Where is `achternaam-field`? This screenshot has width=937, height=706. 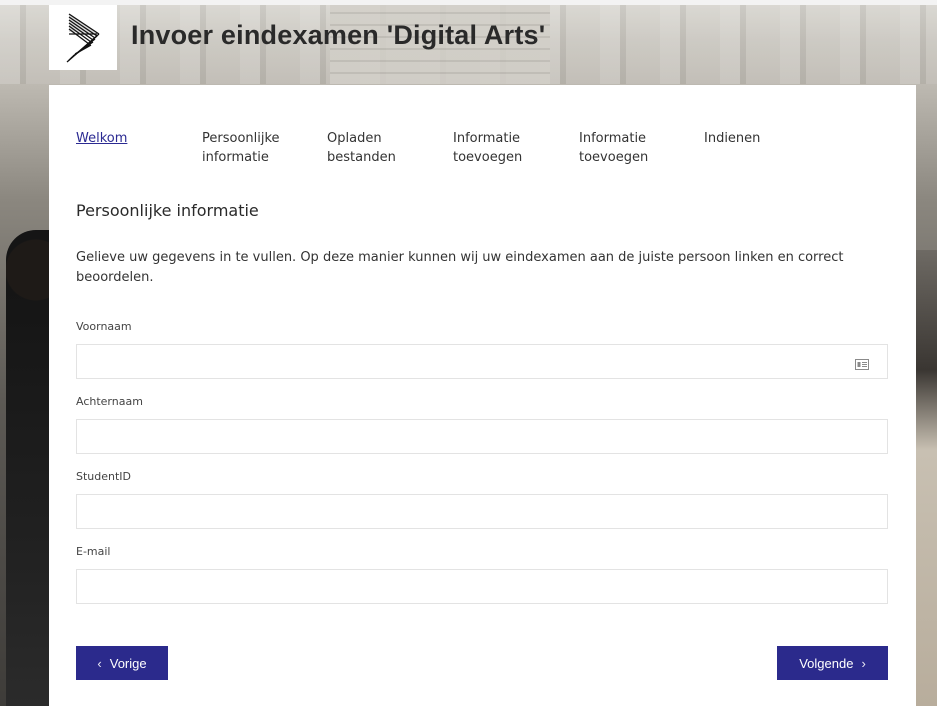
achternaam-field is located at coordinates (482, 436).